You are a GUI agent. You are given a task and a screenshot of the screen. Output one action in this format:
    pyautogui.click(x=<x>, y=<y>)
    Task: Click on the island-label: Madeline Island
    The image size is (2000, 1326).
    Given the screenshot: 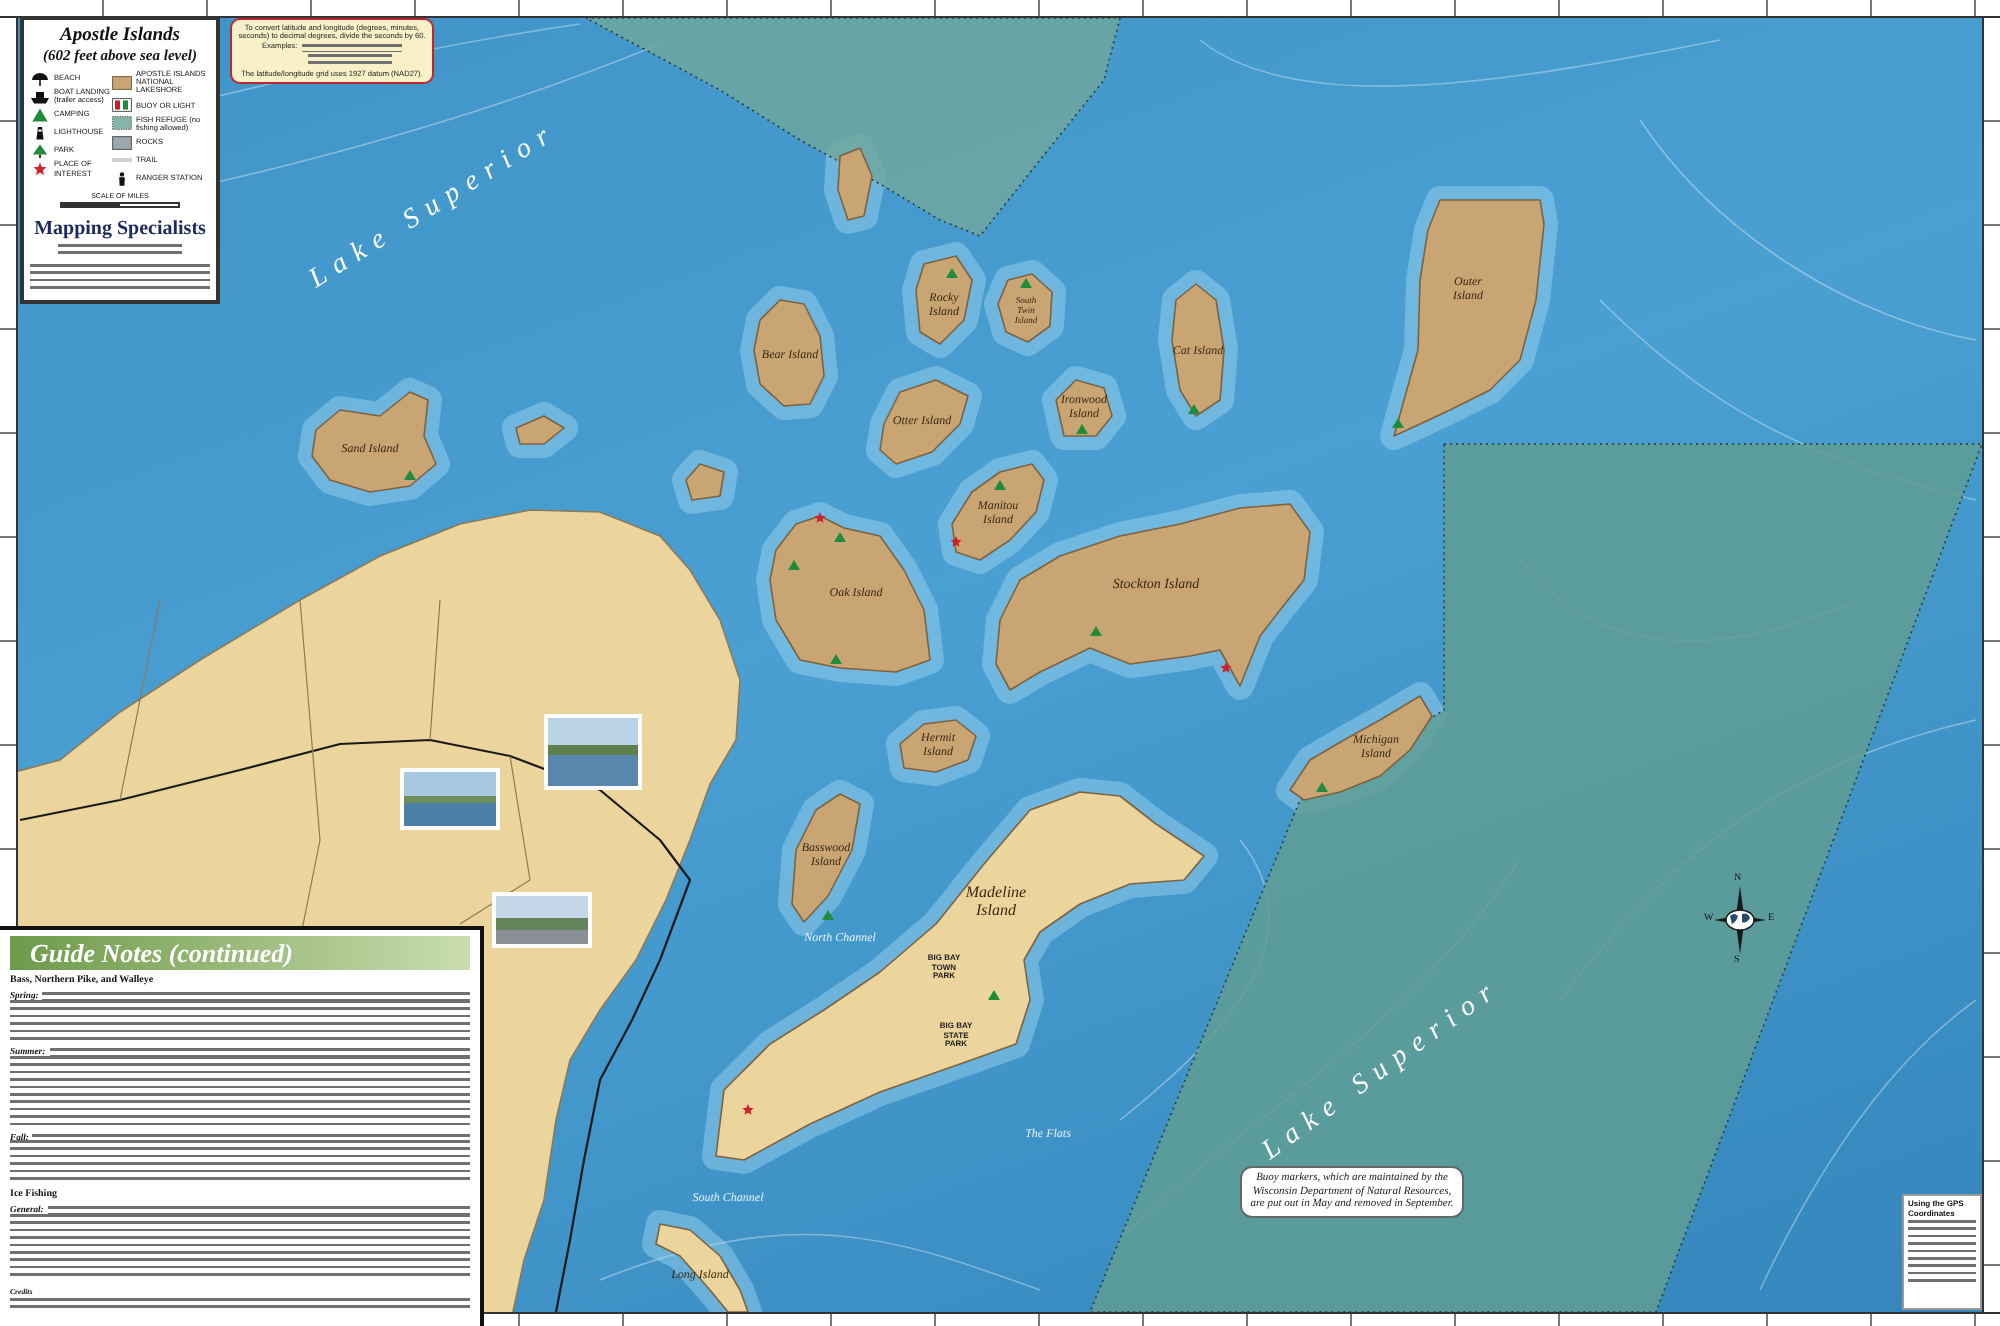 What is the action you would take?
    pyautogui.click(x=996, y=902)
    